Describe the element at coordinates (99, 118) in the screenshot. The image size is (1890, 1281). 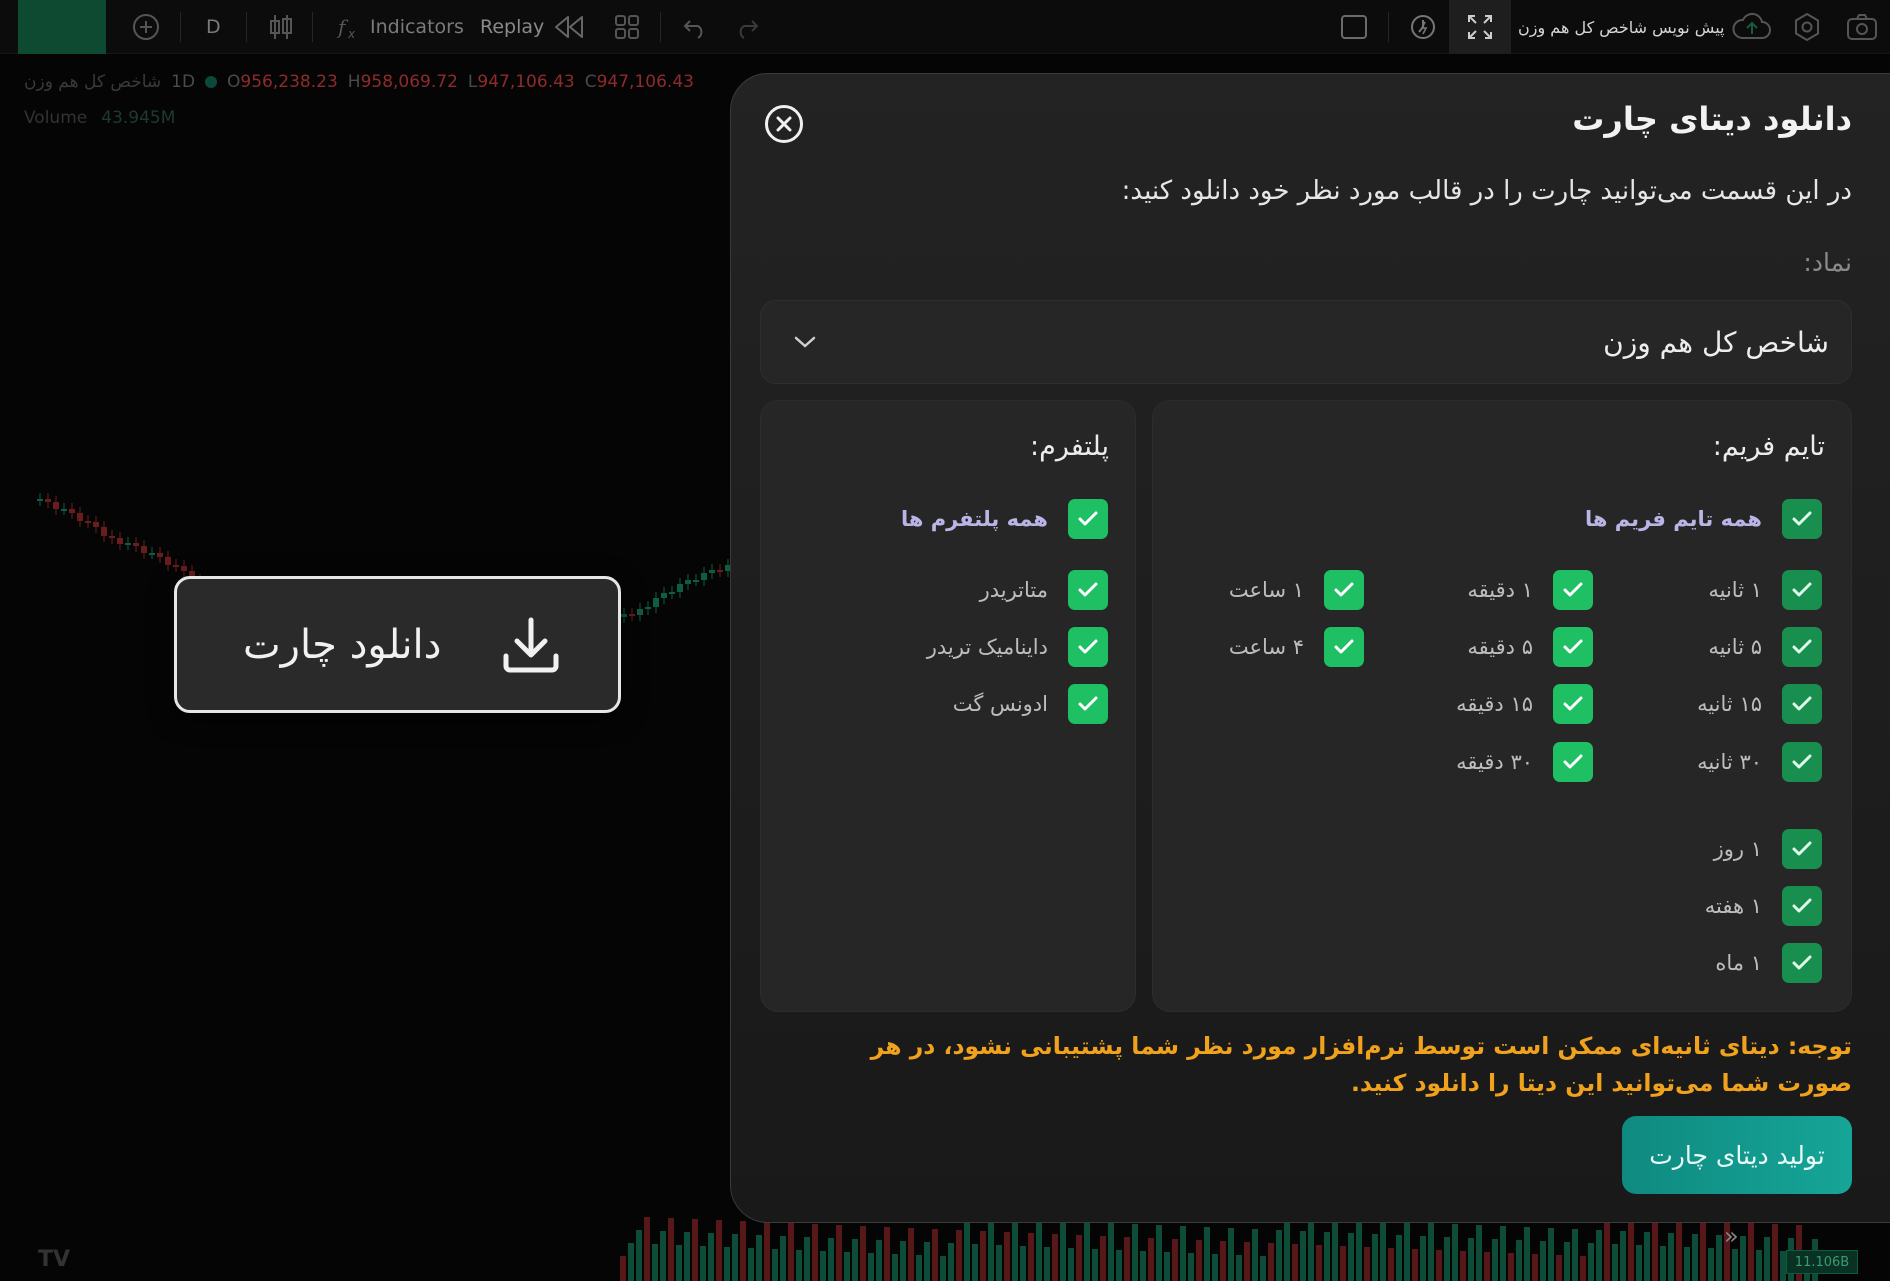
I see `volume-legend: Volume 43.945M` at that location.